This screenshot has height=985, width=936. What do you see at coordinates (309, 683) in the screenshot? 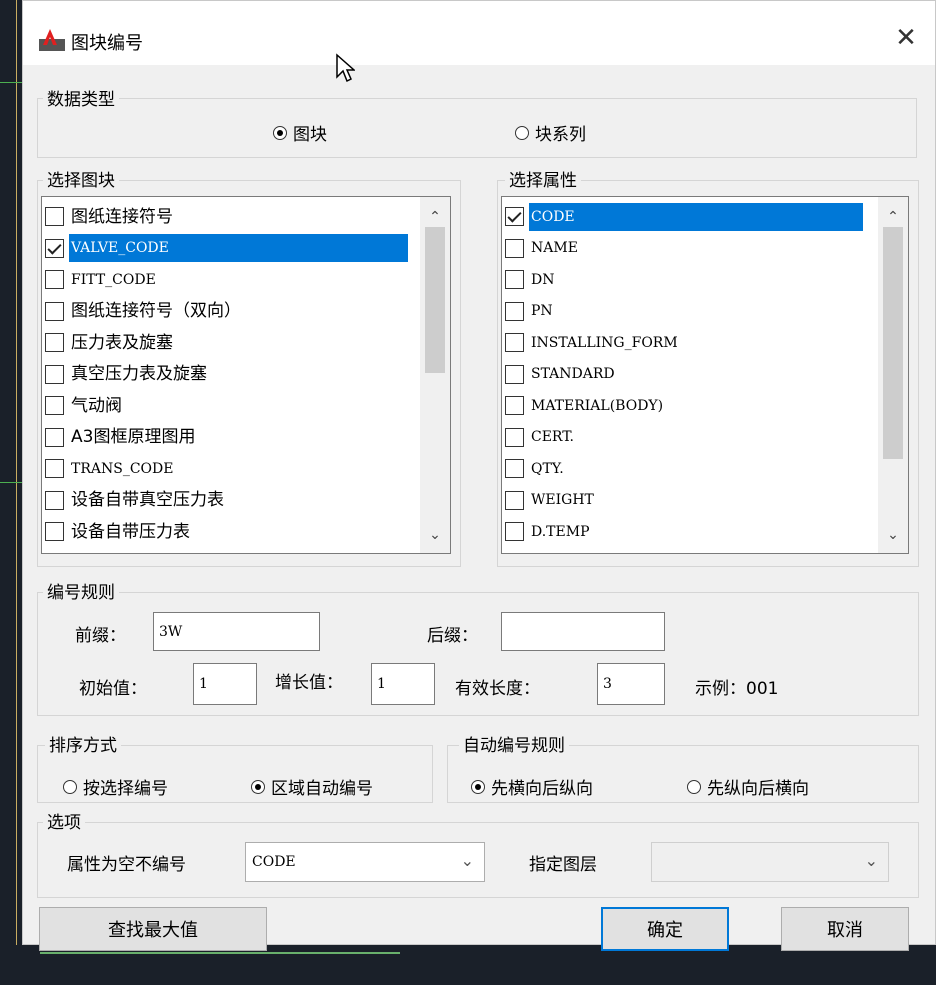
I see `step-value-label: 增长值：` at bounding box center [309, 683].